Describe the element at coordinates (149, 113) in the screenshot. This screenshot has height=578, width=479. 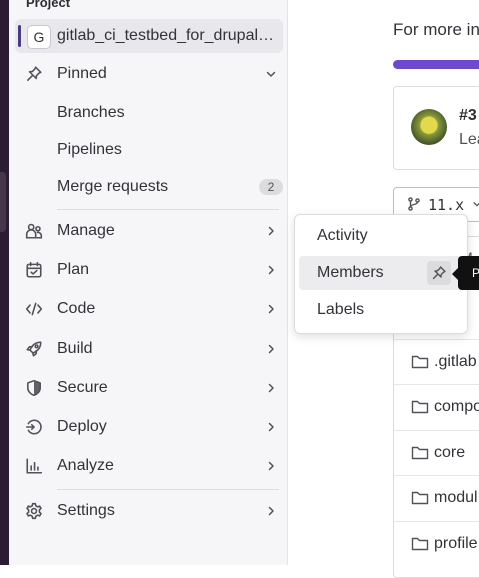
I see `sidebar-item-branches: Branches` at that location.